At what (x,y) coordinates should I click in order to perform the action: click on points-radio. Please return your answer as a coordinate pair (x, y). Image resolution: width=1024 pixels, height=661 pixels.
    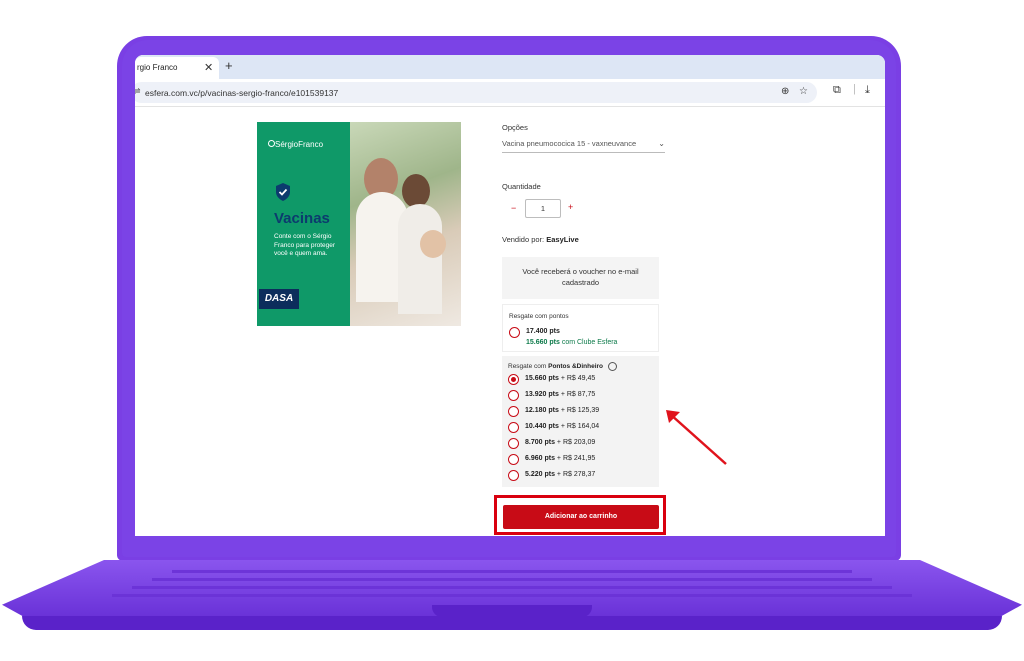
    Looking at the image, I should click on (514, 332).